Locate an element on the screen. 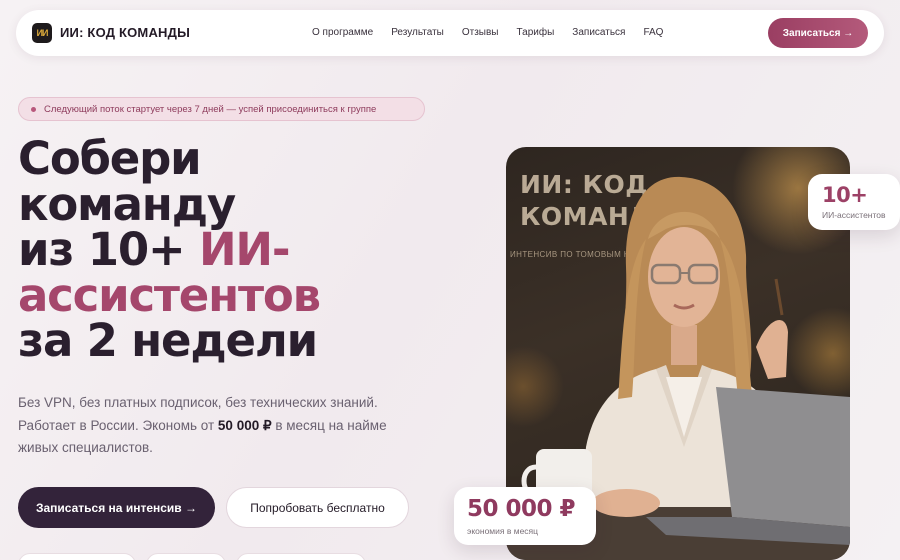 This screenshot has width=900, height=560. savings-stat-card: 50 000 ₽ экономия в месяц is located at coordinates (525, 516).